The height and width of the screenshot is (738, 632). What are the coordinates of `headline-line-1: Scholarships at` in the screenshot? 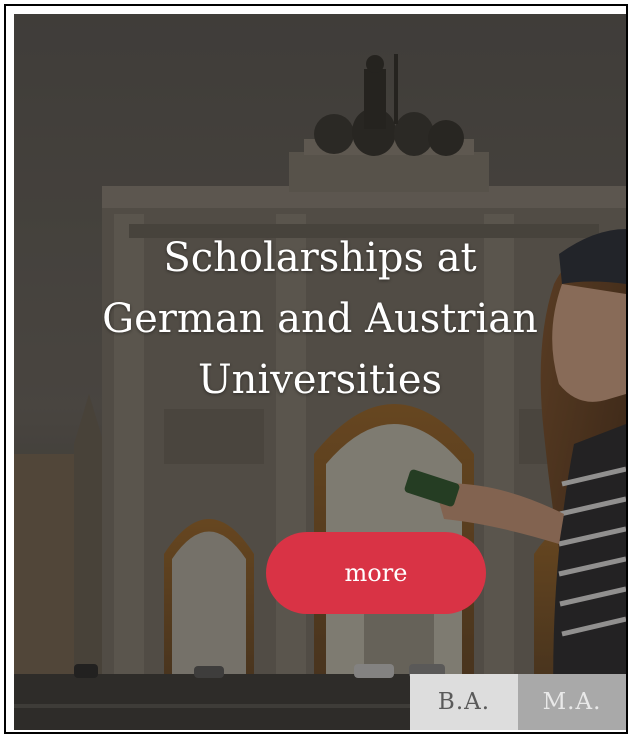 It's located at (320, 258).